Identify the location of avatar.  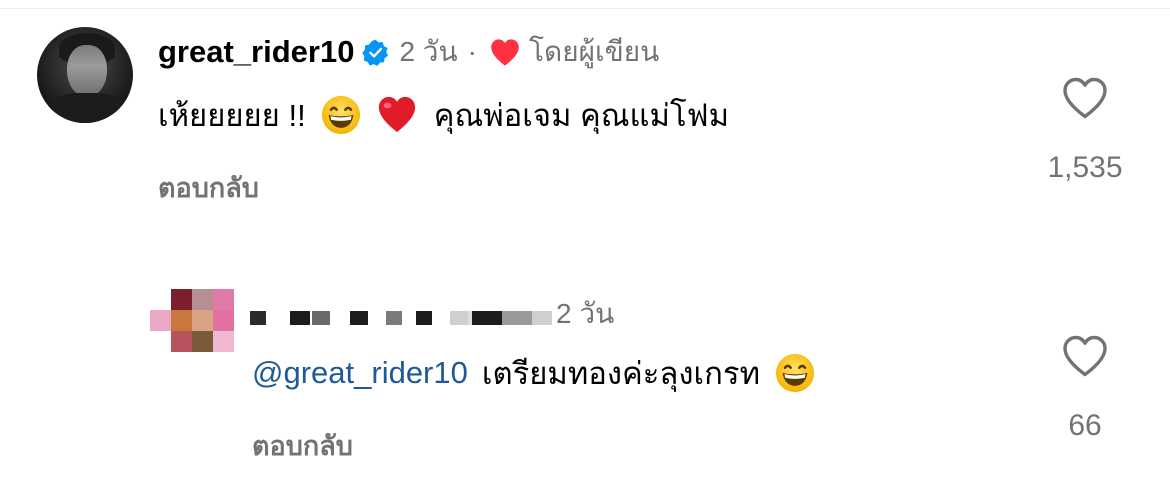
(85, 75).